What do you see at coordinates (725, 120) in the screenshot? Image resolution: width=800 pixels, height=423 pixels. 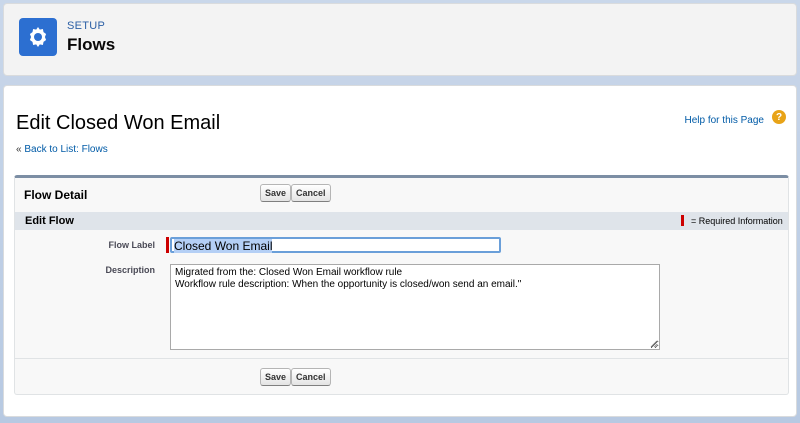 I see `help-link: Help for this Page` at bounding box center [725, 120].